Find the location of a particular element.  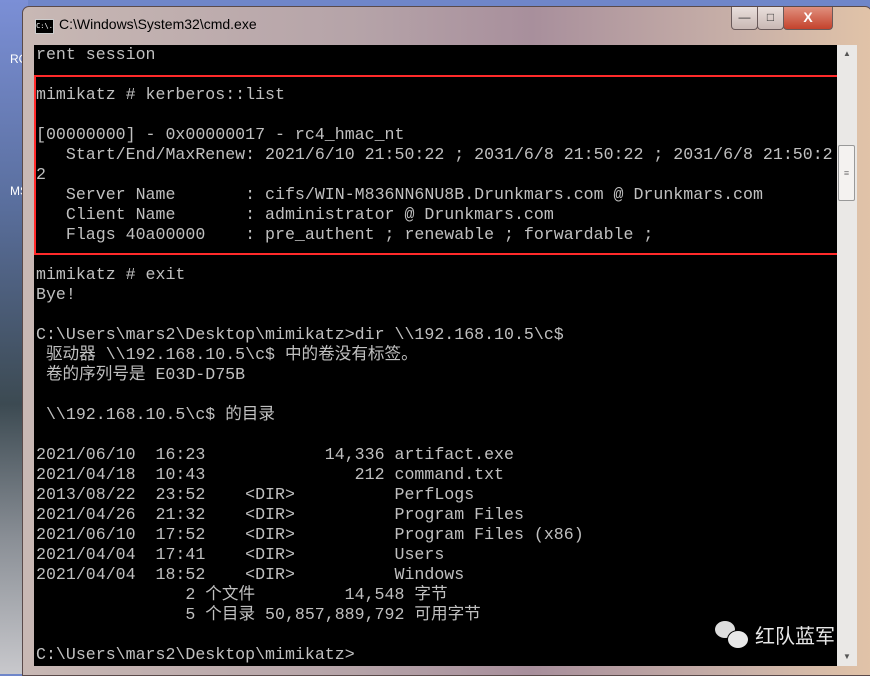

minimize-button: — is located at coordinates (744, 18).